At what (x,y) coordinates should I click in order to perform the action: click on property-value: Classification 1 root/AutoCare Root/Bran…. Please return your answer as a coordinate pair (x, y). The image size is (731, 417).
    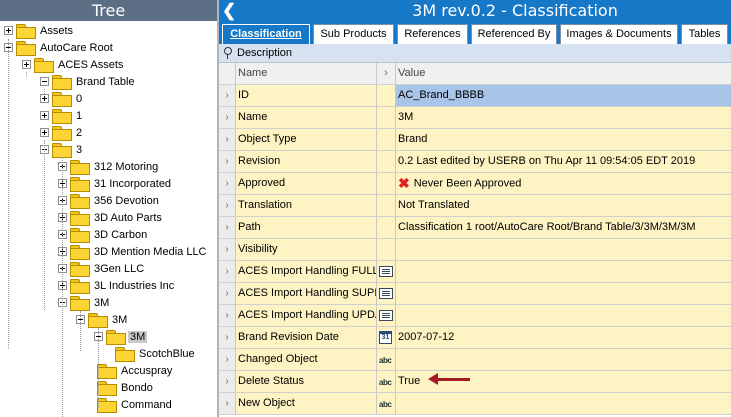
    Looking at the image, I should click on (563, 227).